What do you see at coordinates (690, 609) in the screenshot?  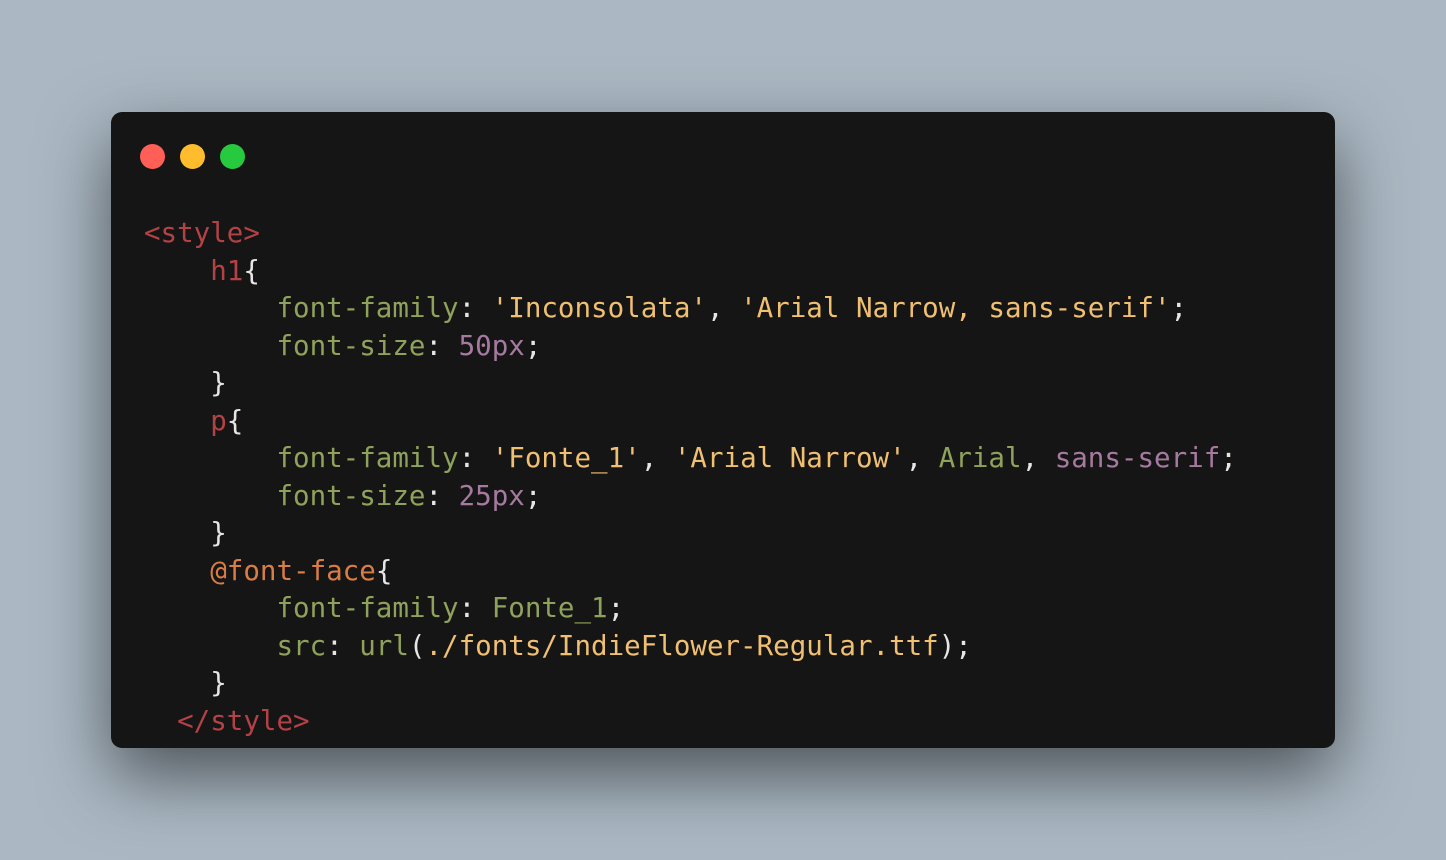 I see `code-line-11: font-family: Fonte_1;` at bounding box center [690, 609].